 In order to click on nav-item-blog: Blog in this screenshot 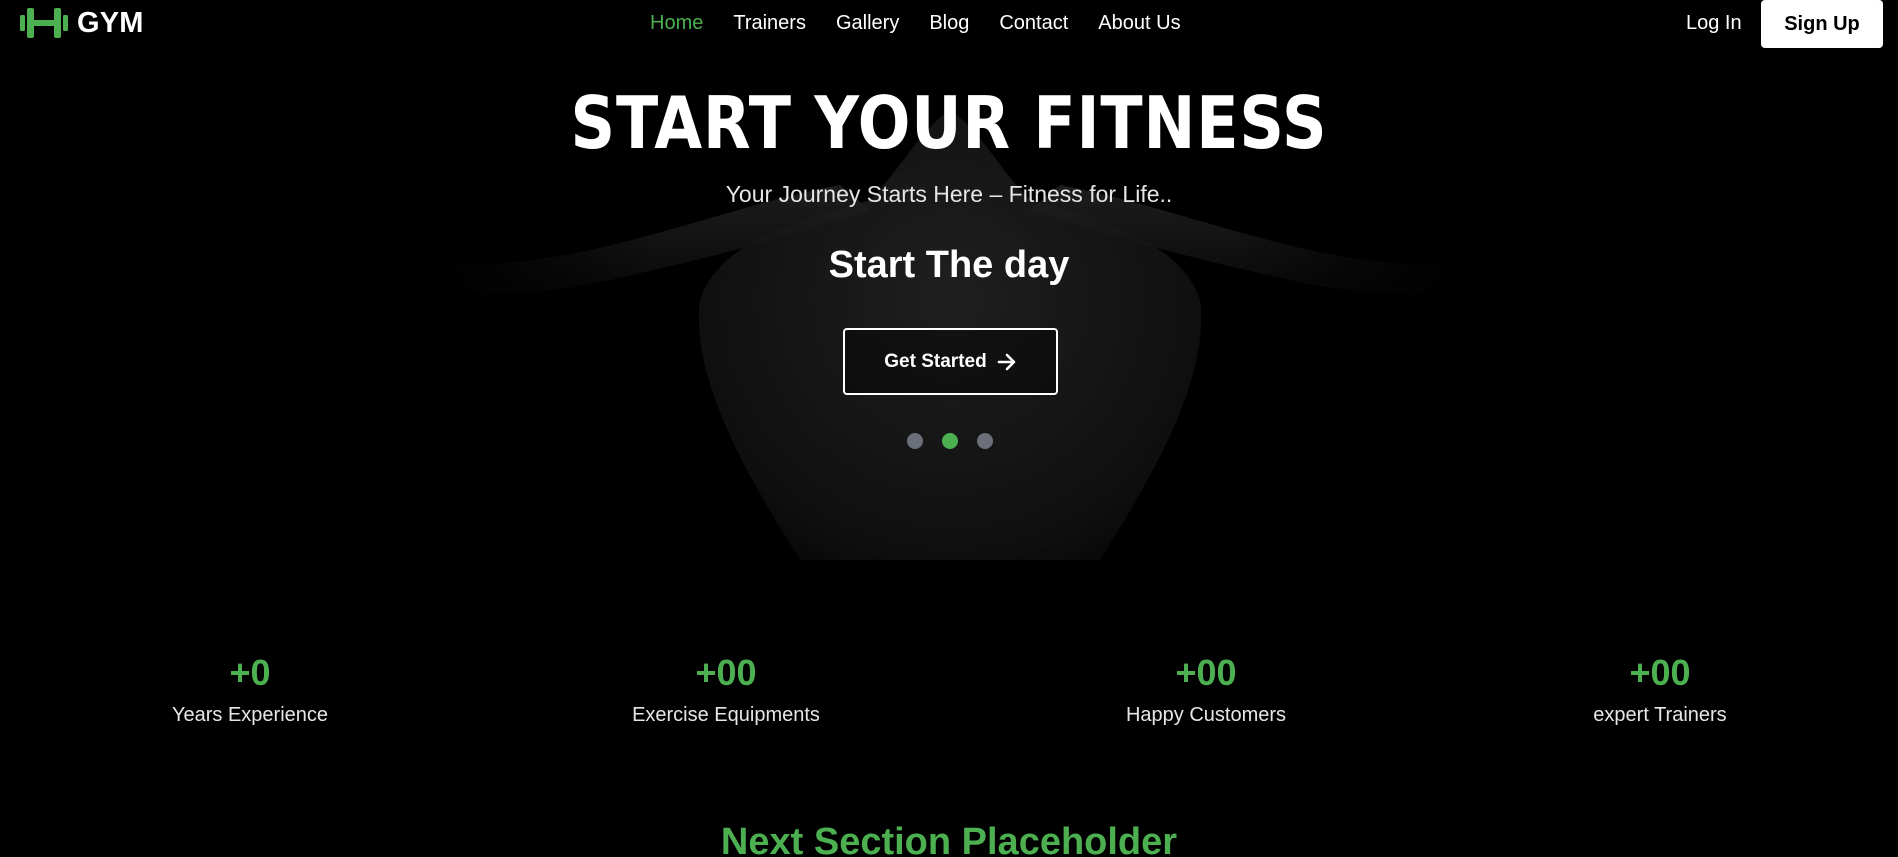, I will do `click(949, 23)`.